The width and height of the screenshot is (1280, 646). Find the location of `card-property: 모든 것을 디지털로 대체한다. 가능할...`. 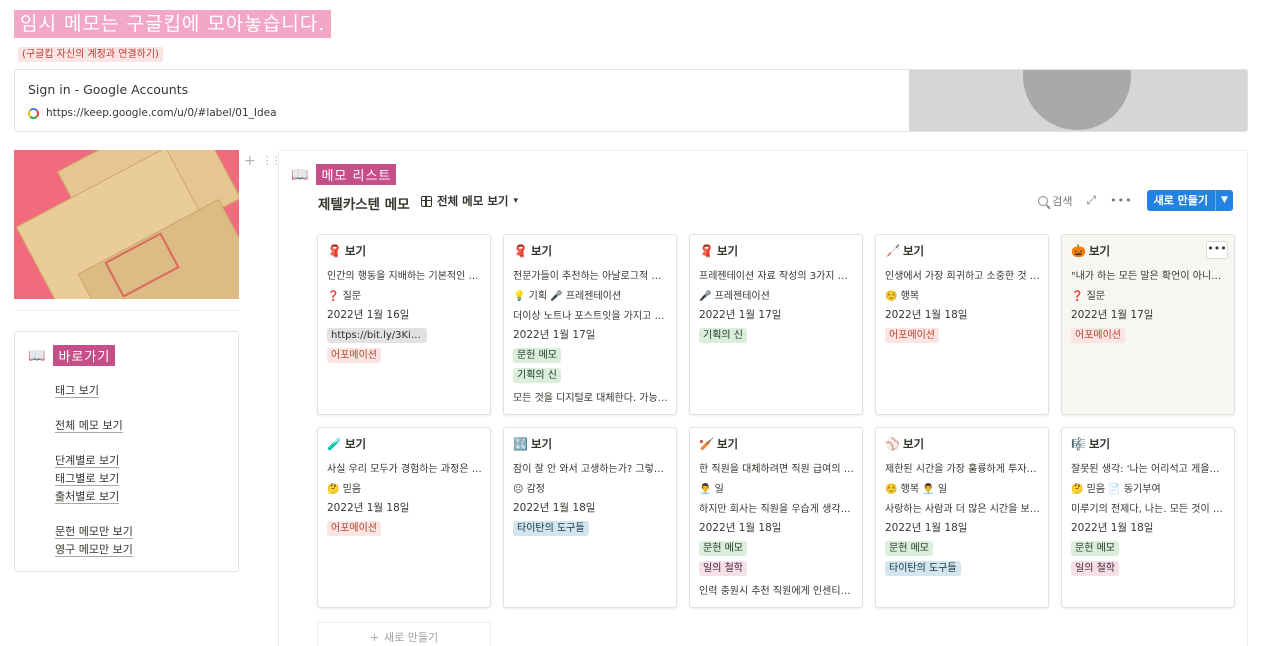

card-property: 모든 것을 디지털로 대체한다. 가능할... is located at coordinates (590, 398).